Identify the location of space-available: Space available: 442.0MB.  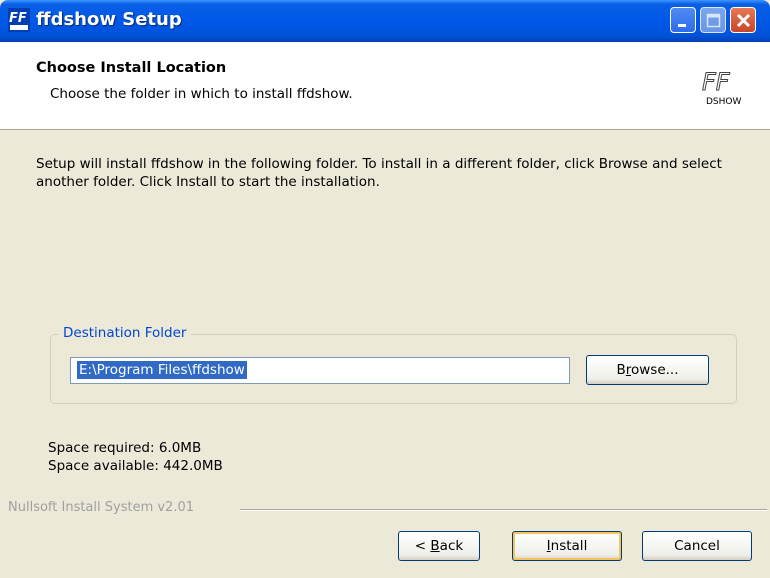
(135, 466).